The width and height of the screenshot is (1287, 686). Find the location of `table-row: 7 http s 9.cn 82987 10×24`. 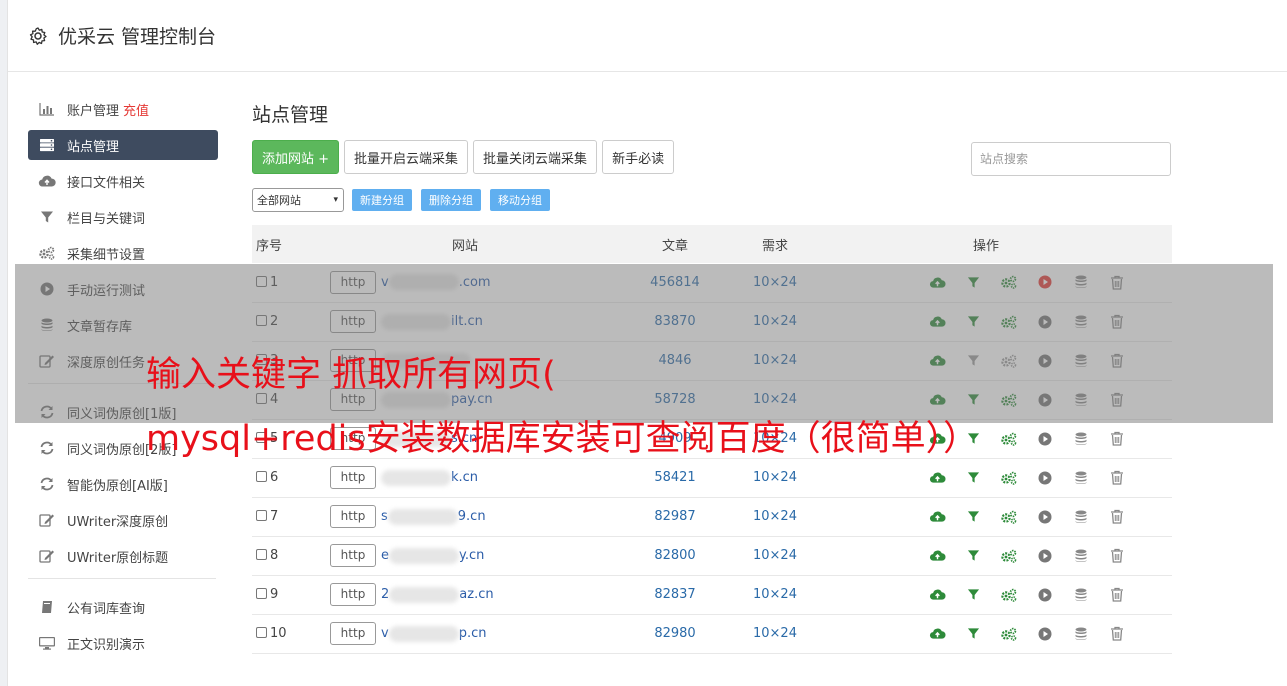

table-row: 7 http s 9.cn 82987 10×24 is located at coordinates (712, 516).